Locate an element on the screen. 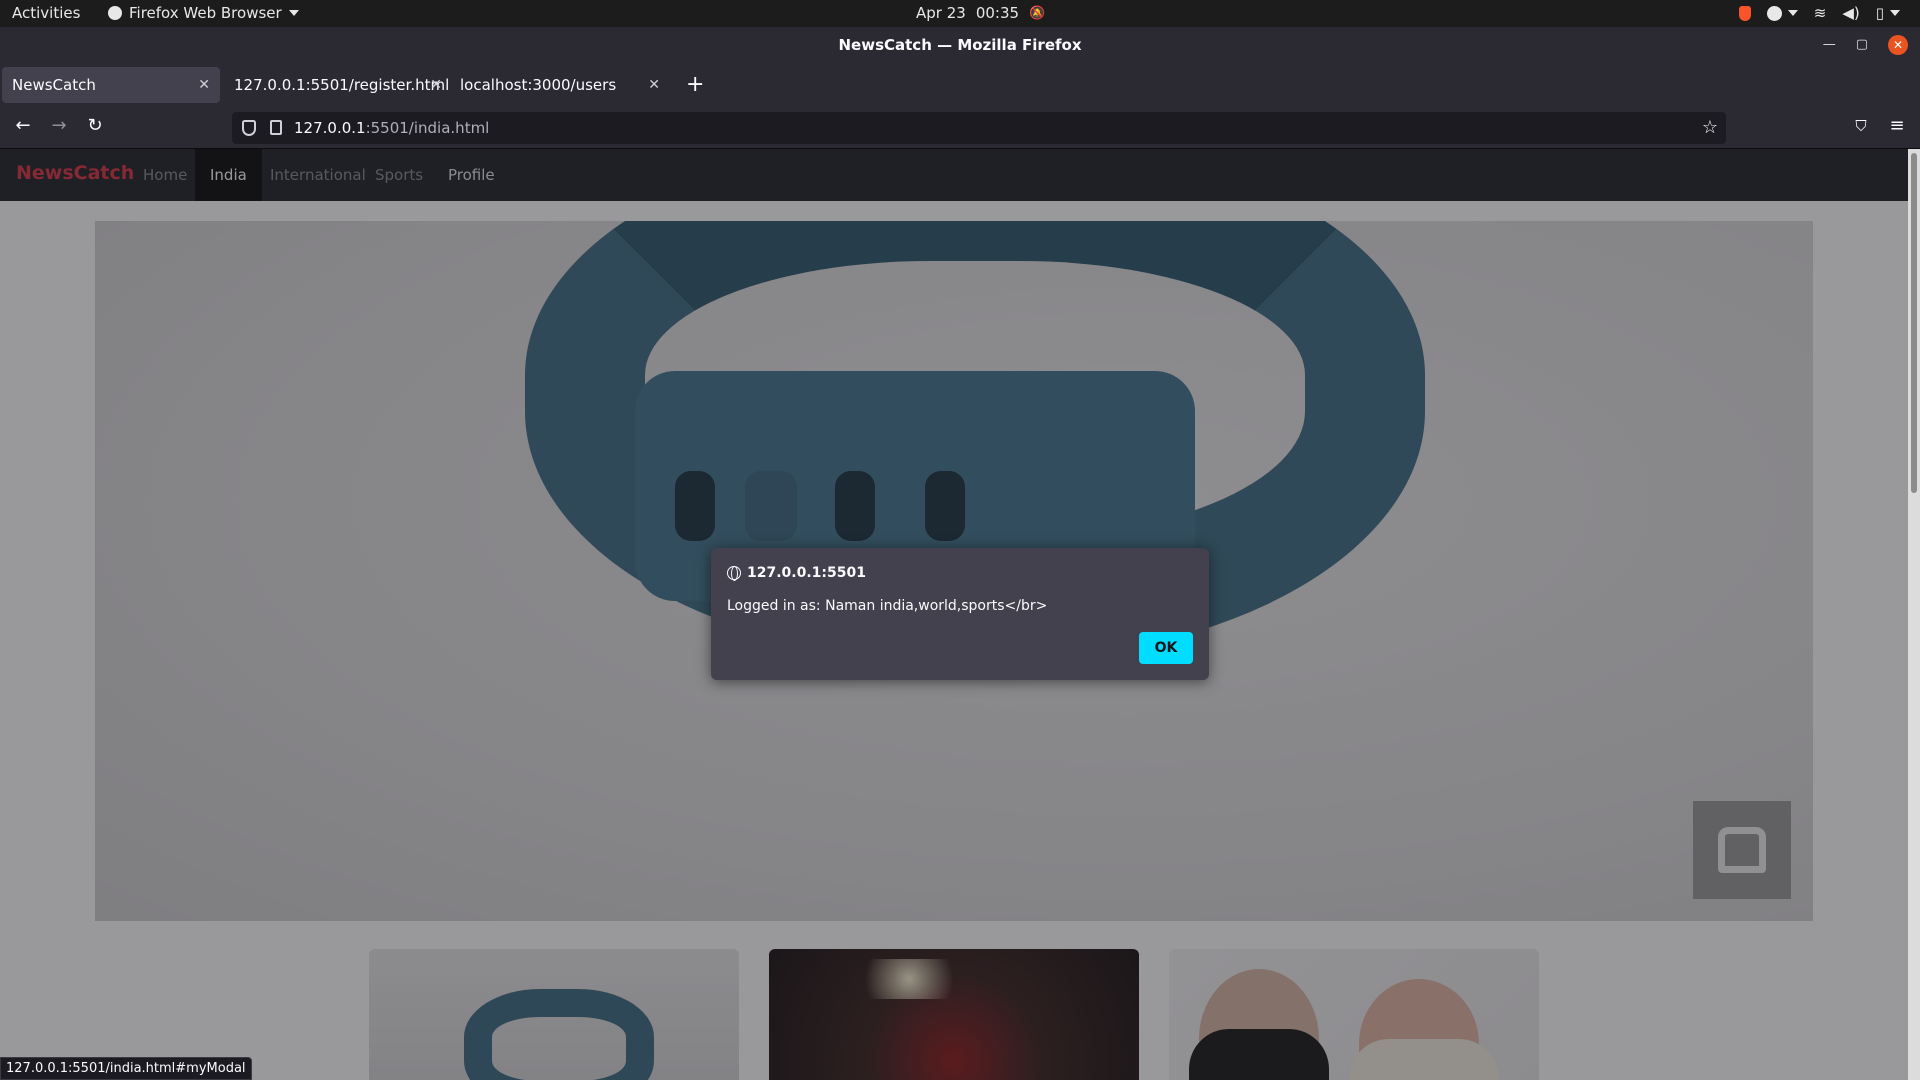 The width and height of the screenshot is (1920, 1080). firefox-icon is located at coordinates (115, 13).